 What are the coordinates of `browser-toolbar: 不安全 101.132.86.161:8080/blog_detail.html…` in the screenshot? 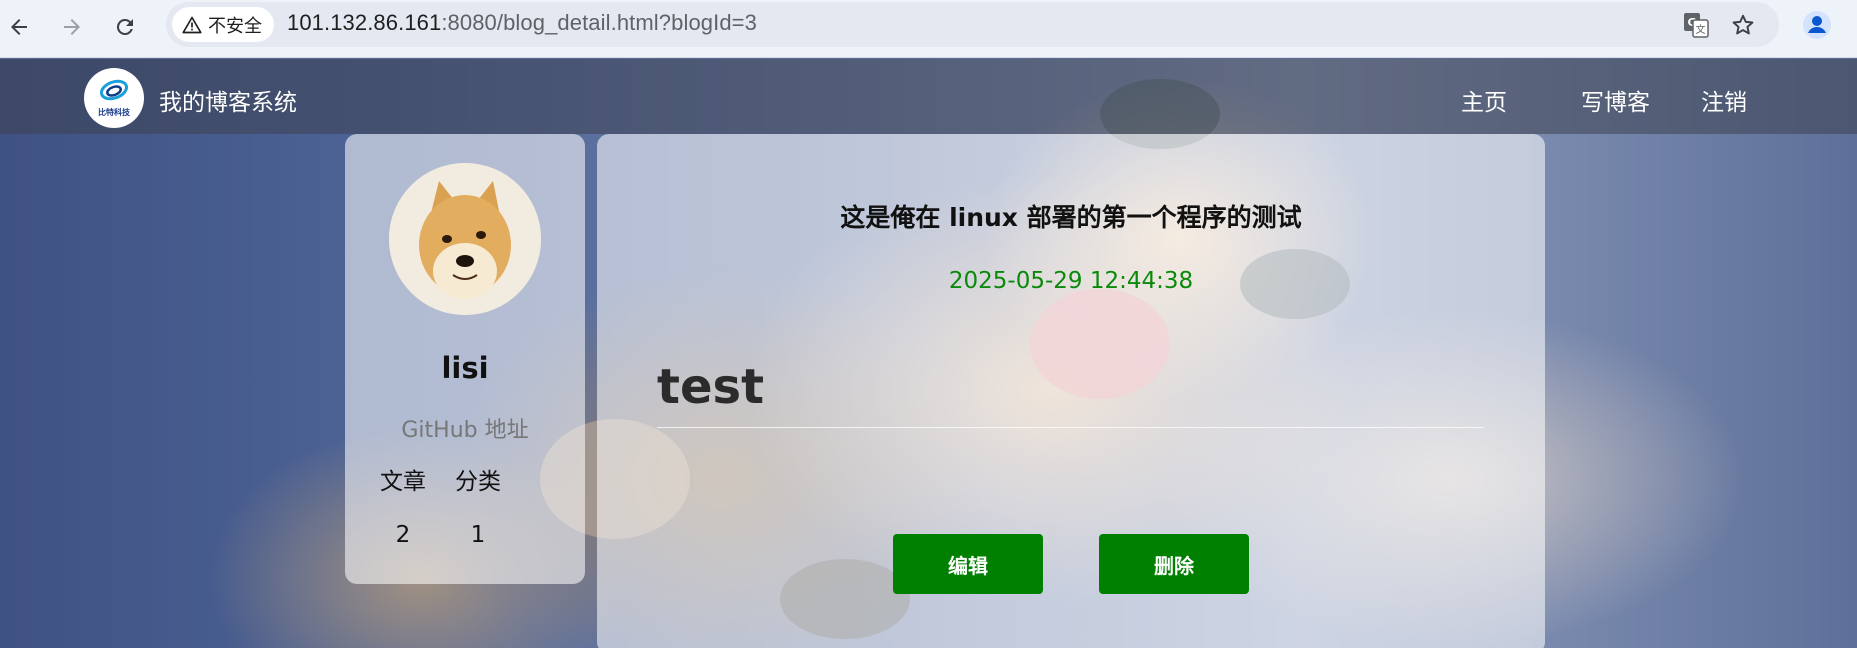 It's located at (928, 29).